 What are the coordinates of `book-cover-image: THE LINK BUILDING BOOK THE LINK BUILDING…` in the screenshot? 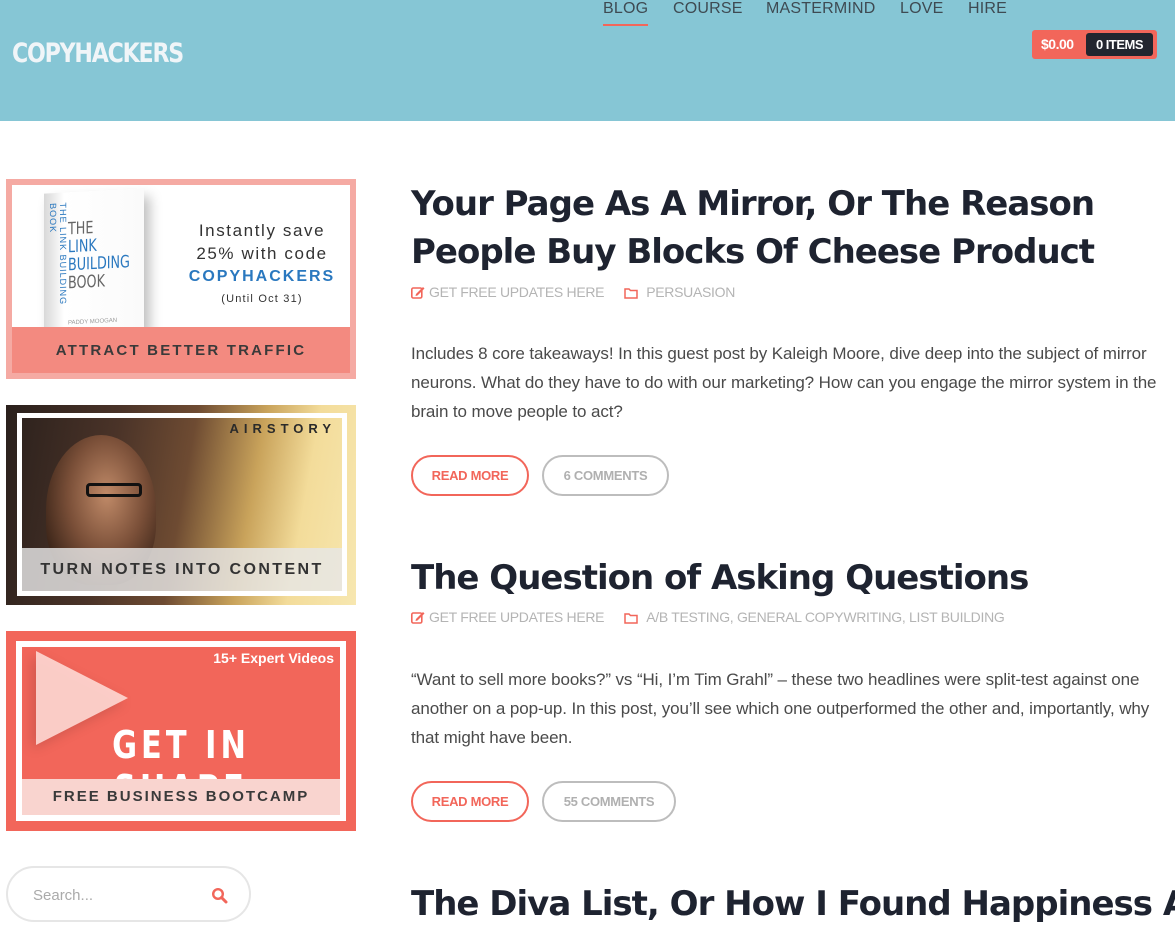 It's located at (94, 262).